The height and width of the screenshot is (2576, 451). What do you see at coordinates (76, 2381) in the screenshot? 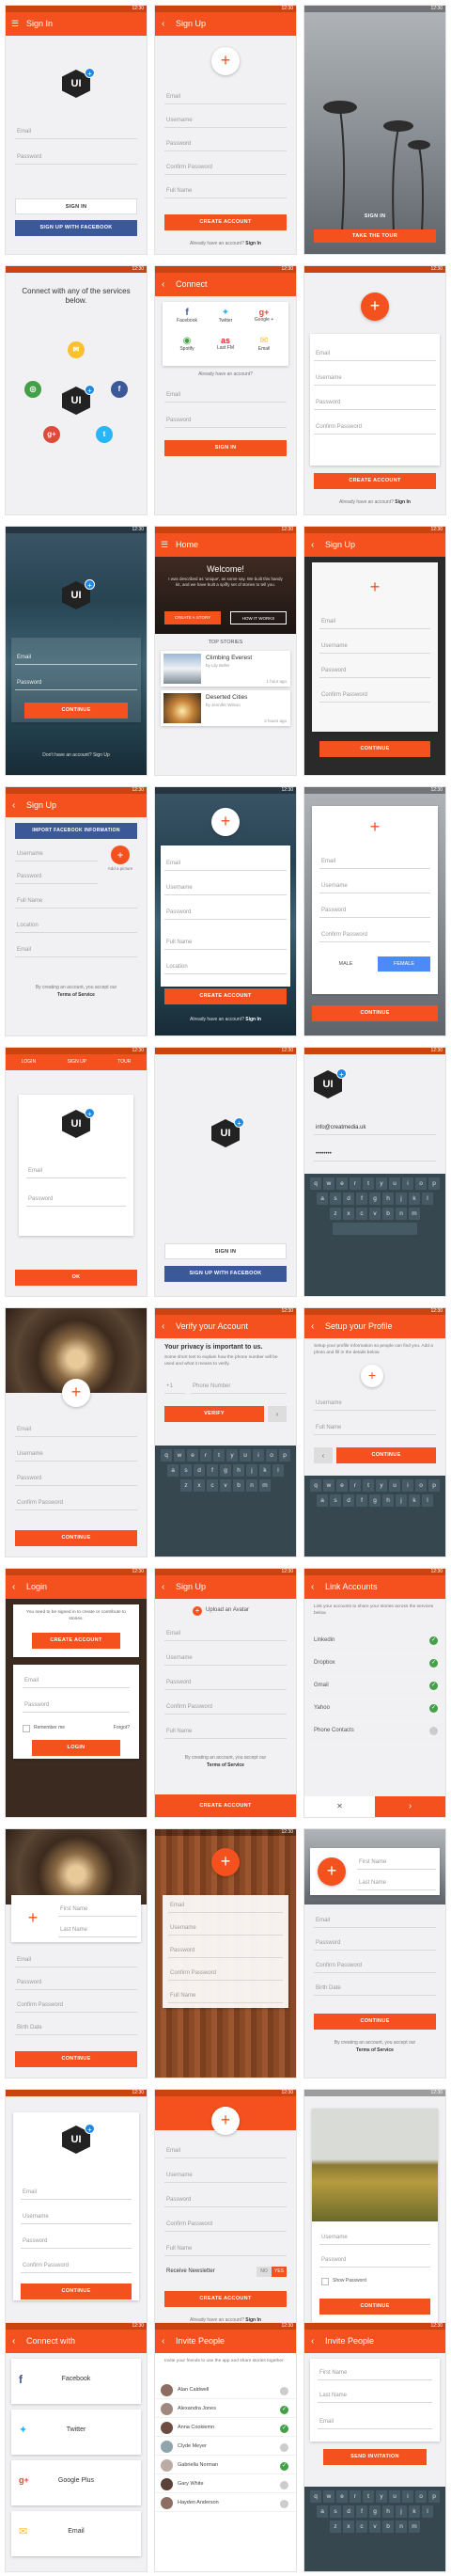
I see `connect-facebook: f Facebook` at bounding box center [76, 2381].